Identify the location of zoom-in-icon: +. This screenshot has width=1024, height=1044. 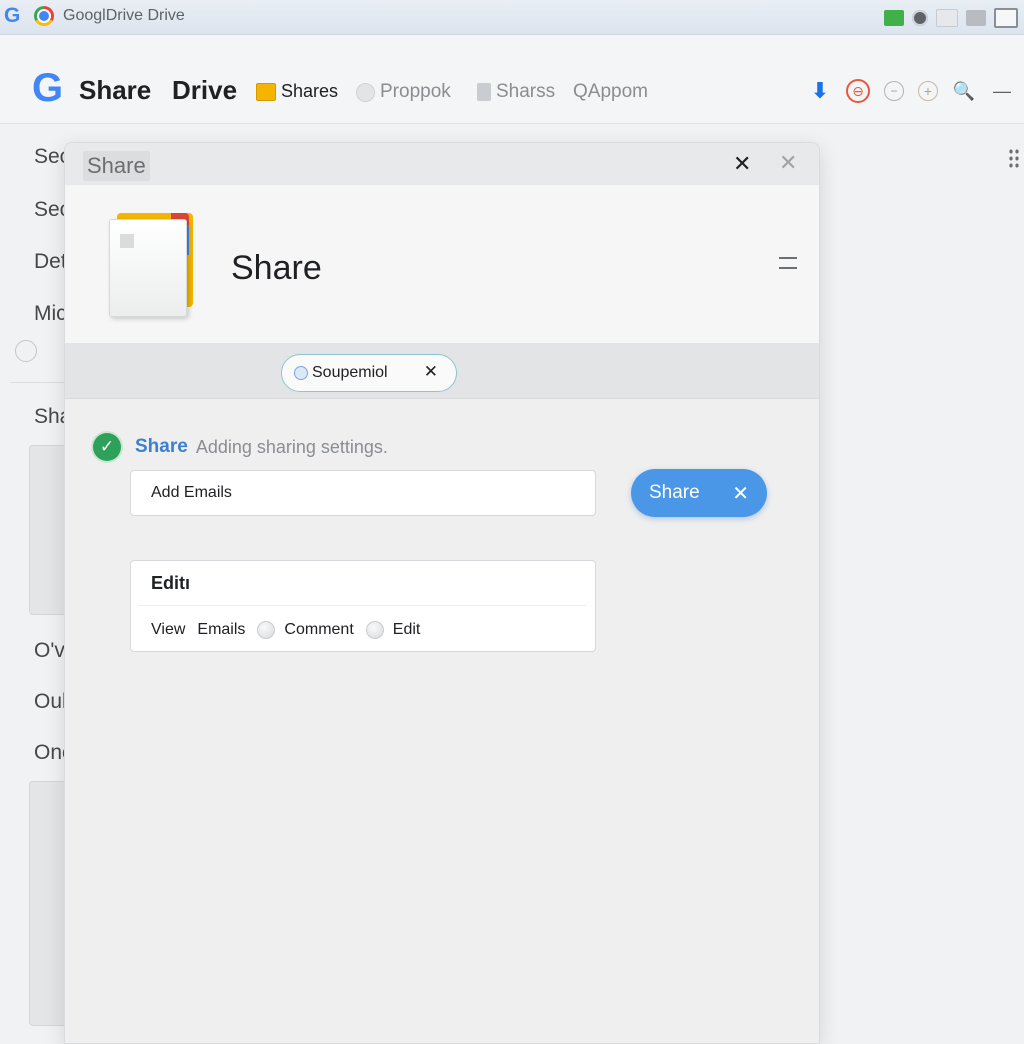
(928, 91).